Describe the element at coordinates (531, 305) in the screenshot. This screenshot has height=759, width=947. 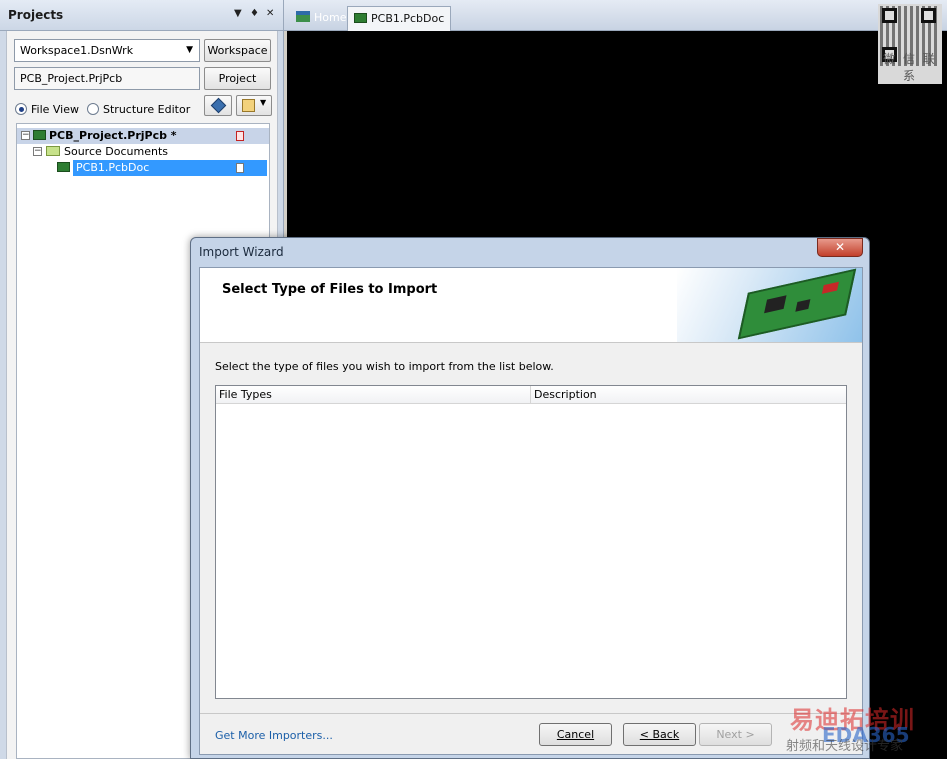
I see `dialog-banner: Select Type of Files to Import` at that location.